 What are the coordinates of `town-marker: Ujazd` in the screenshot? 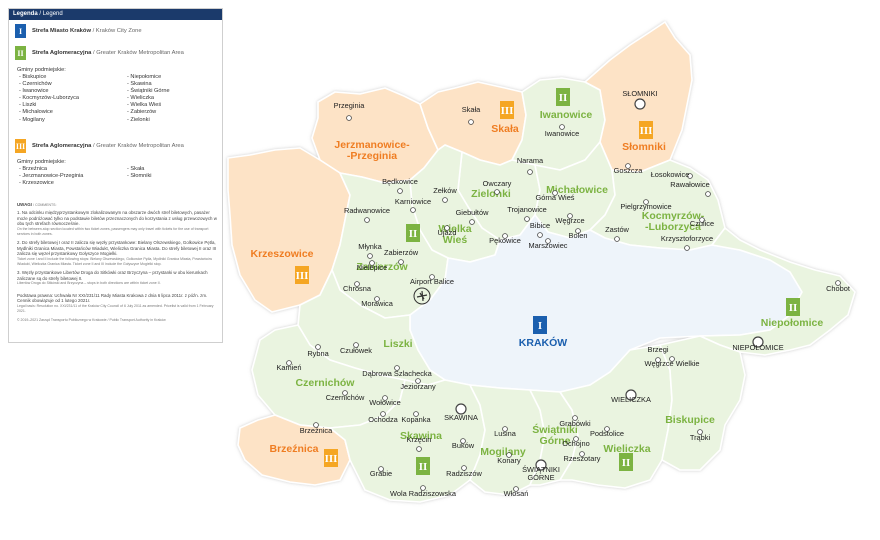 It's located at (447, 231).